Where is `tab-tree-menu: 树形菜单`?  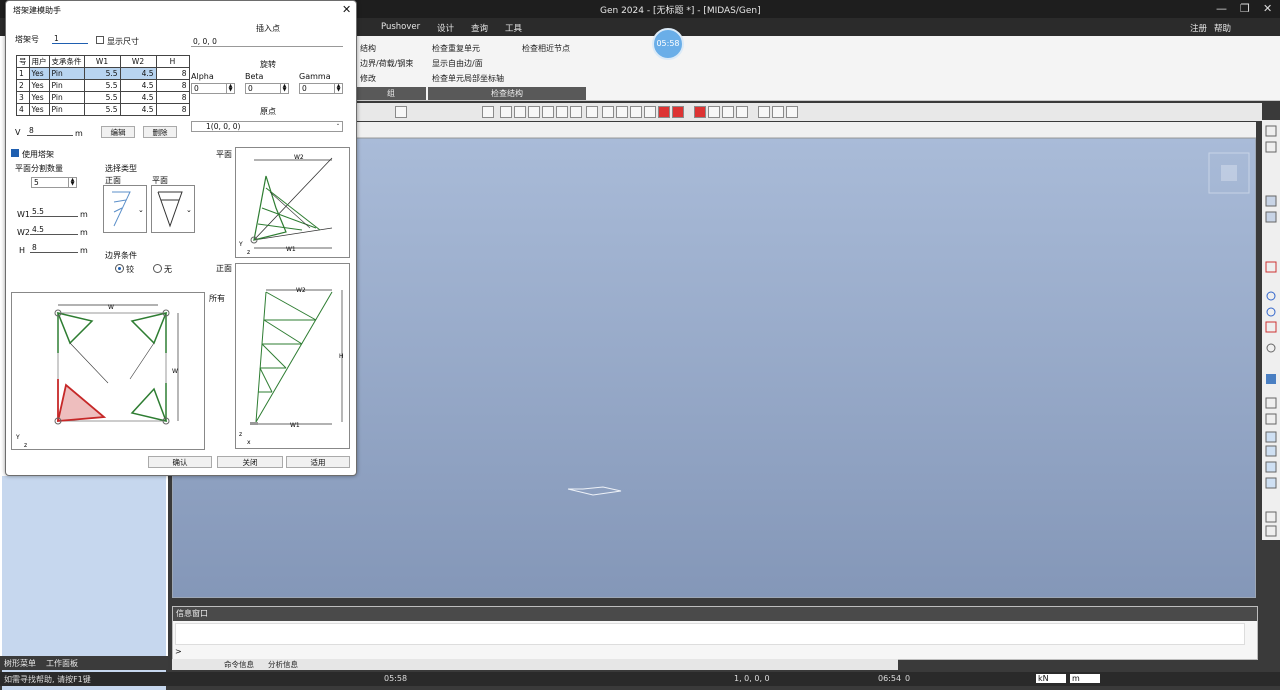 tab-tree-menu: 树形菜单 is located at coordinates (20, 663).